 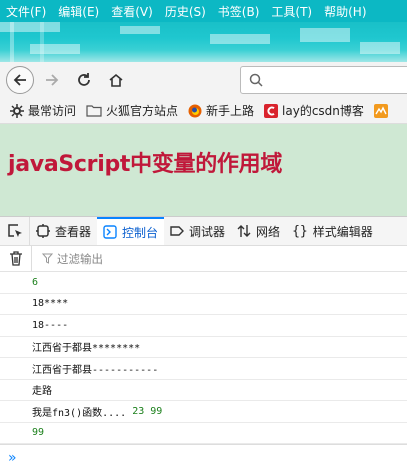 What do you see at coordinates (142, 111) in the screenshot?
I see `bookmark-label: 火狐官方站点` at bounding box center [142, 111].